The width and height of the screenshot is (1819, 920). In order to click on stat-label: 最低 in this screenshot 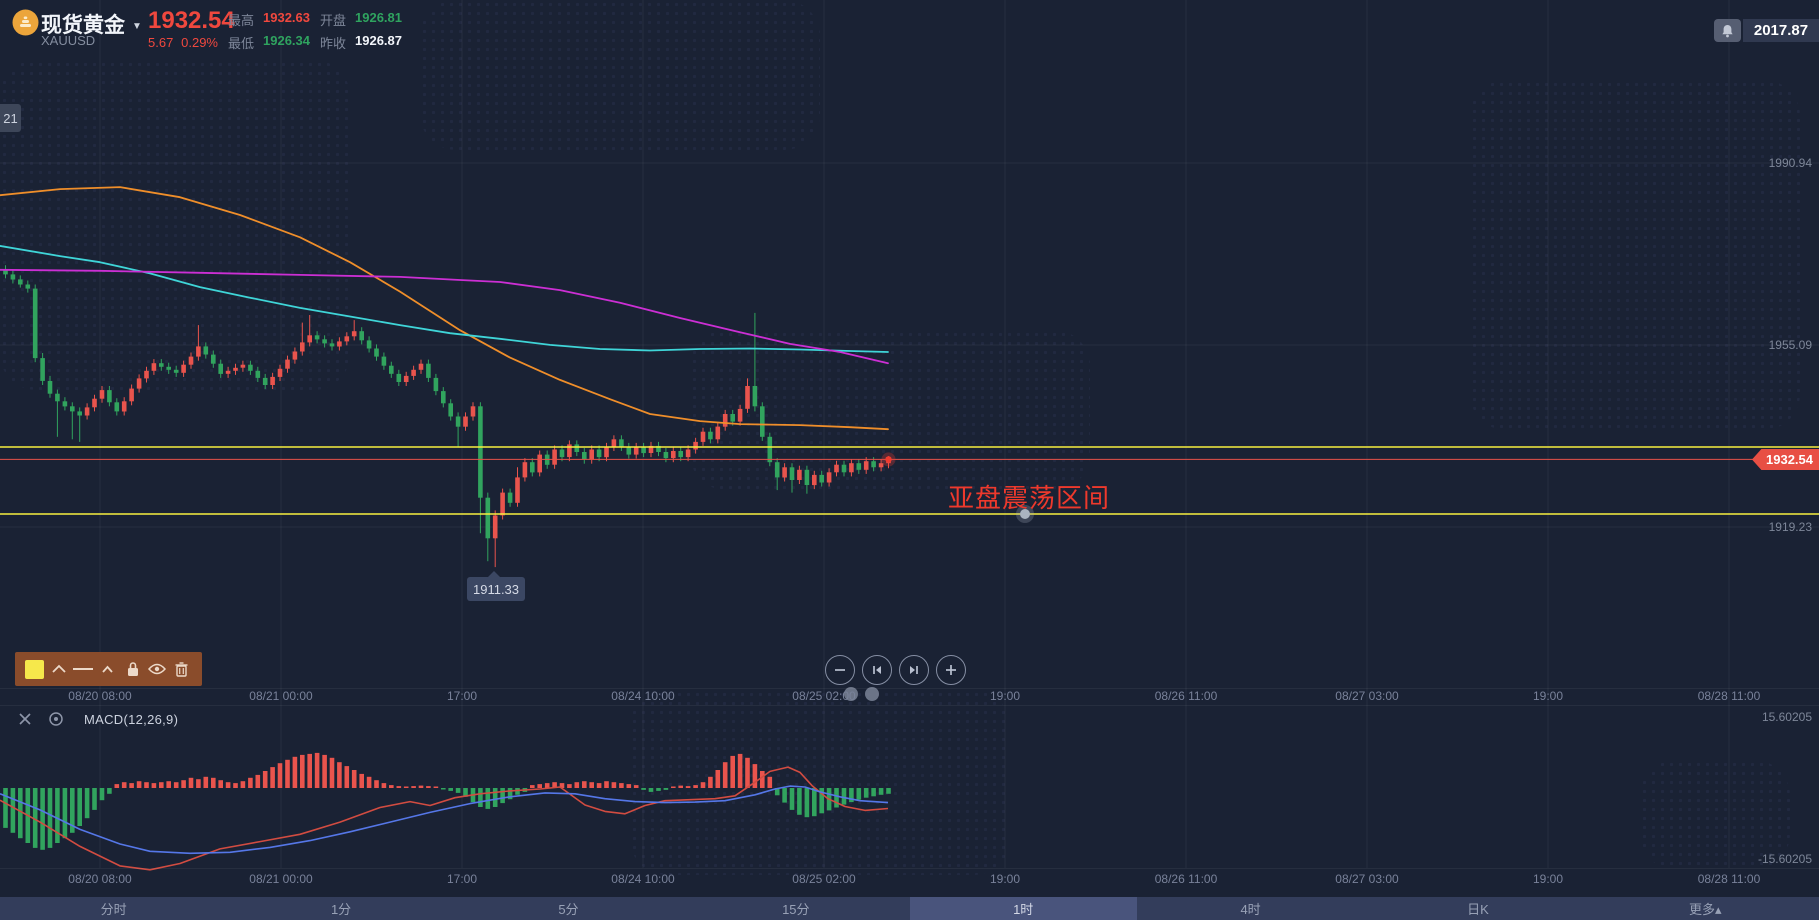, I will do `click(241, 43)`.